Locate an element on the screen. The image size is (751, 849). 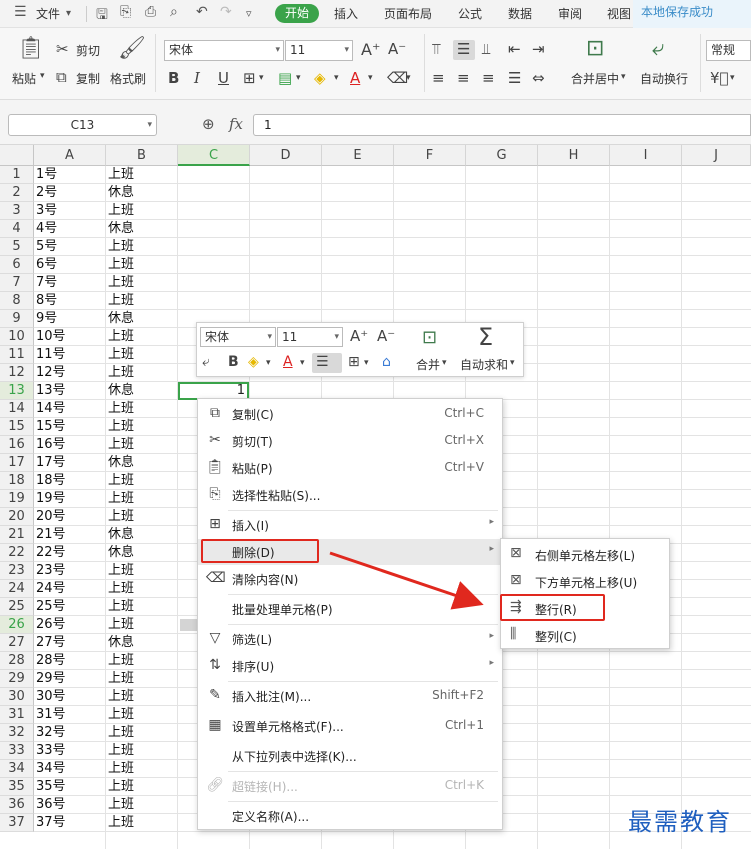
cell-a: 8号 is located at coordinates (70, 301).